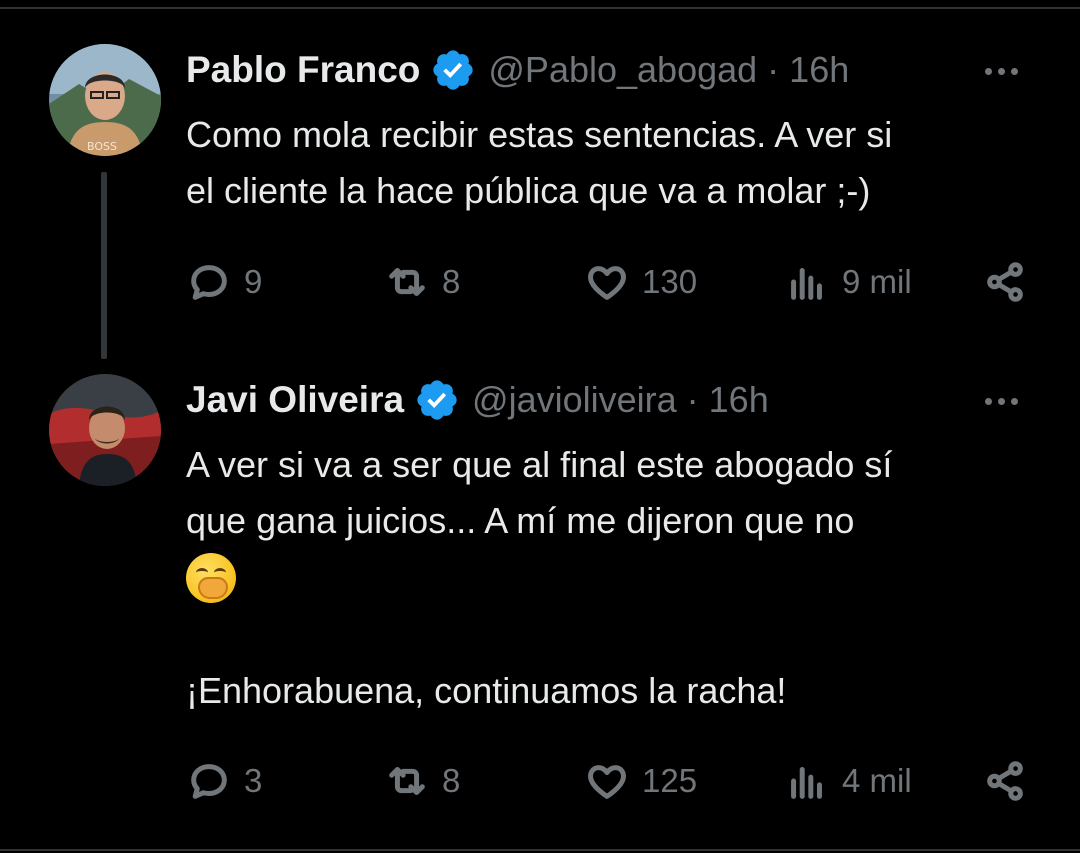 This screenshot has height=853, width=1080. Describe the element at coordinates (211, 578) in the screenshot. I see `face-with-hand-over-mouth-icon` at that location.